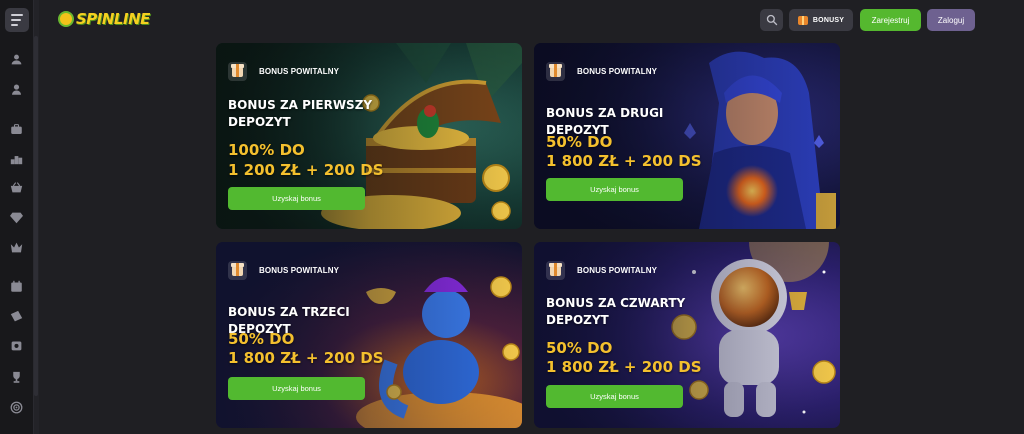  What do you see at coordinates (16, 377) in the screenshot?
I see `trophy-icon` at bounding box center [16, 377].